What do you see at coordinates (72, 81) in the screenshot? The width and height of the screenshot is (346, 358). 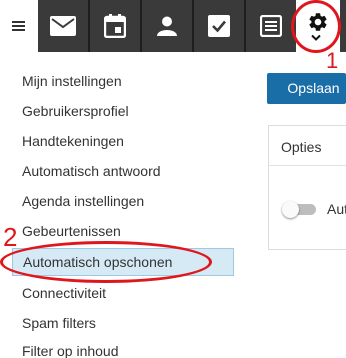 I see `sidebar-item-mijn-instellingen: Mijn instellingen` at bounding box center [72, 81].